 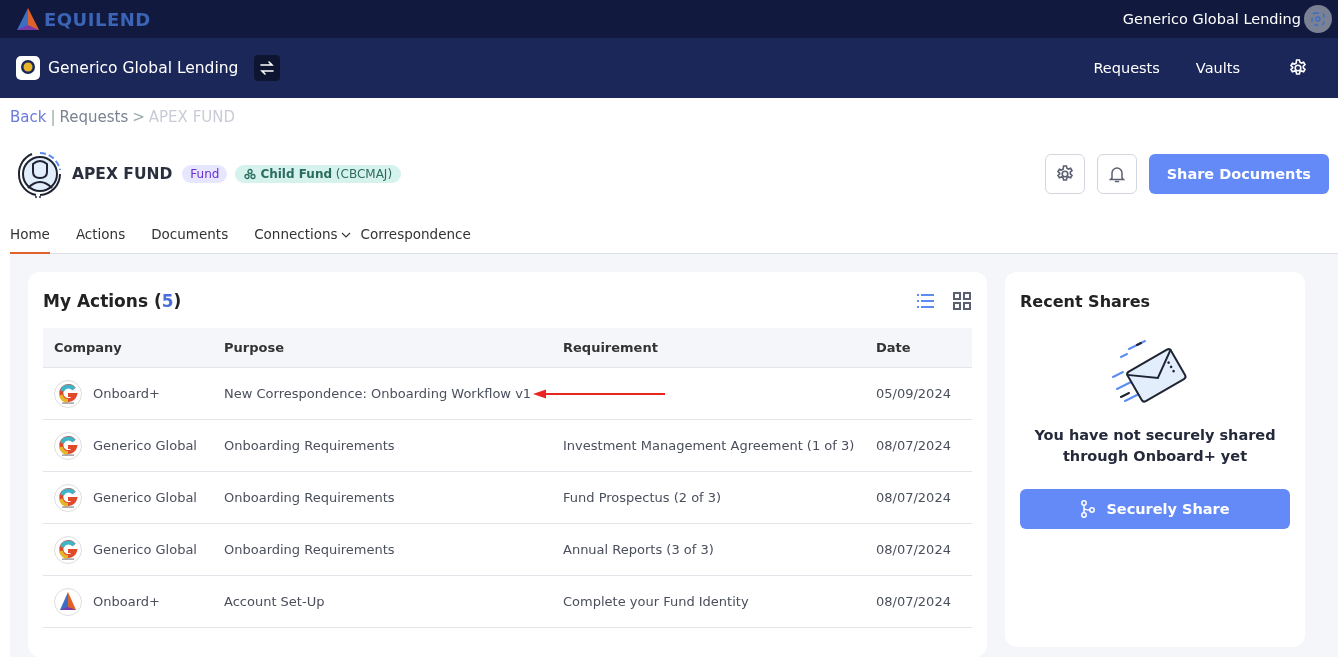 I want to click on tab: Connections, so click(x=302, y=240).